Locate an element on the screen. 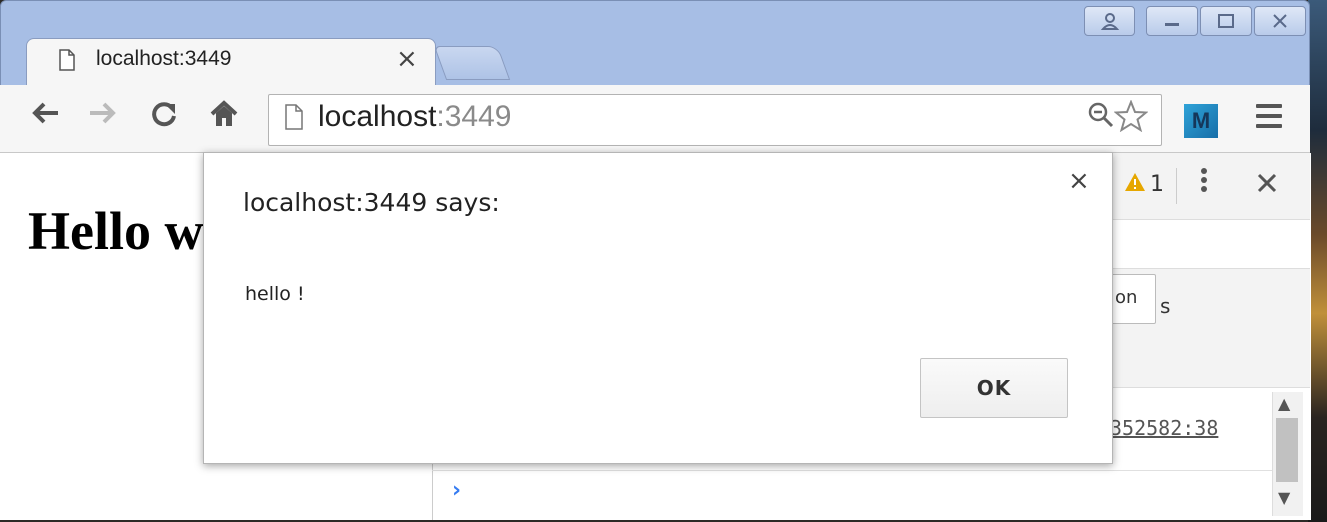  forward-button is located at coordinates (103, 116).